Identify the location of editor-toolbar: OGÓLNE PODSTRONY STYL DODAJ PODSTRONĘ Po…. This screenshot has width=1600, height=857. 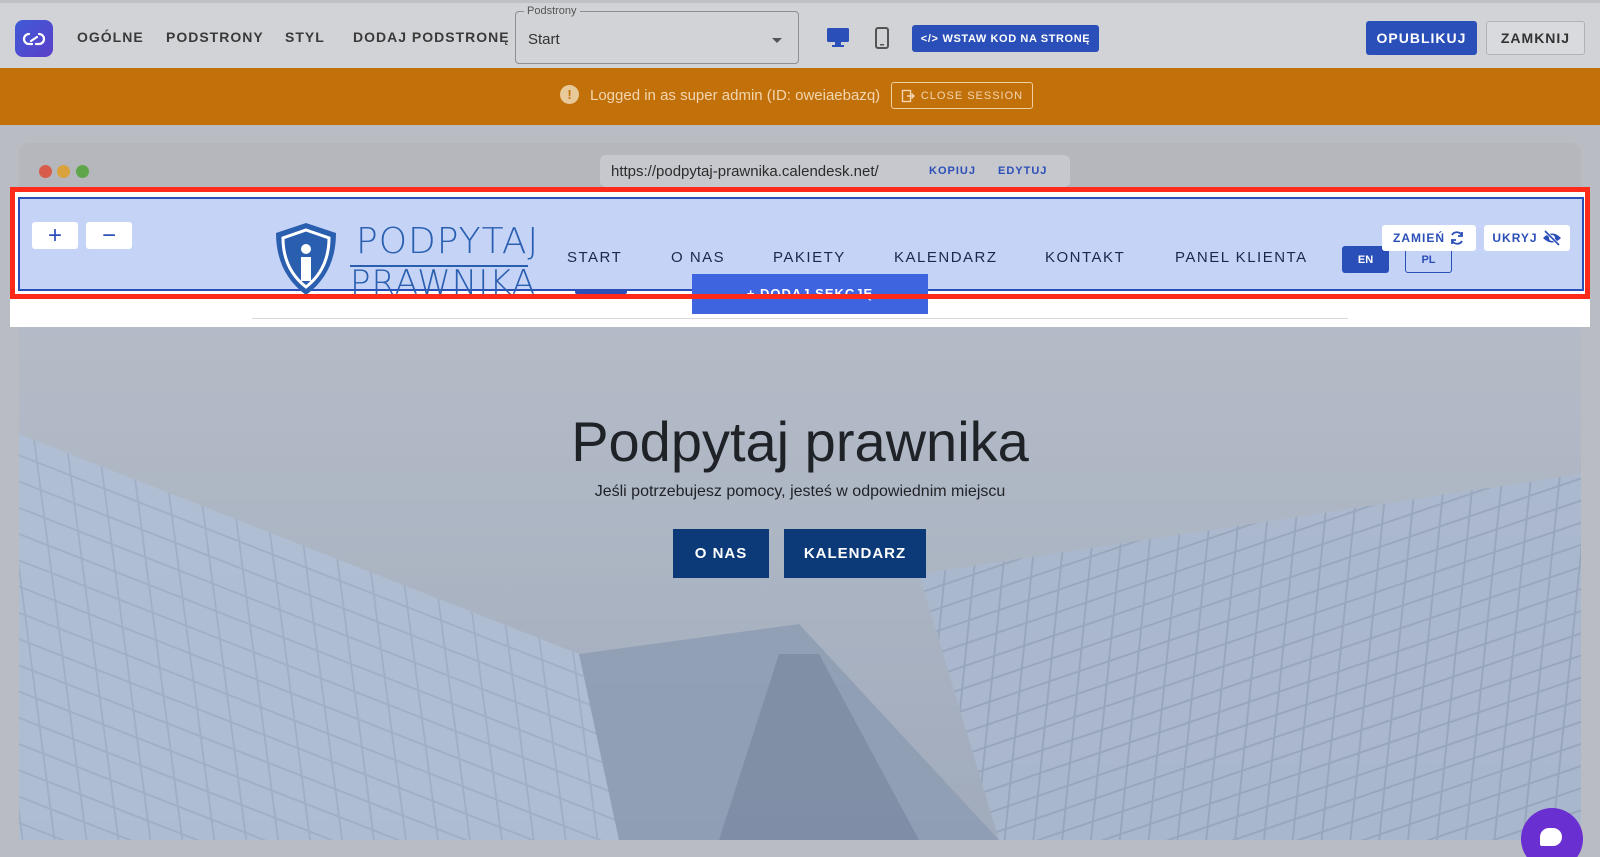
(800, 34).